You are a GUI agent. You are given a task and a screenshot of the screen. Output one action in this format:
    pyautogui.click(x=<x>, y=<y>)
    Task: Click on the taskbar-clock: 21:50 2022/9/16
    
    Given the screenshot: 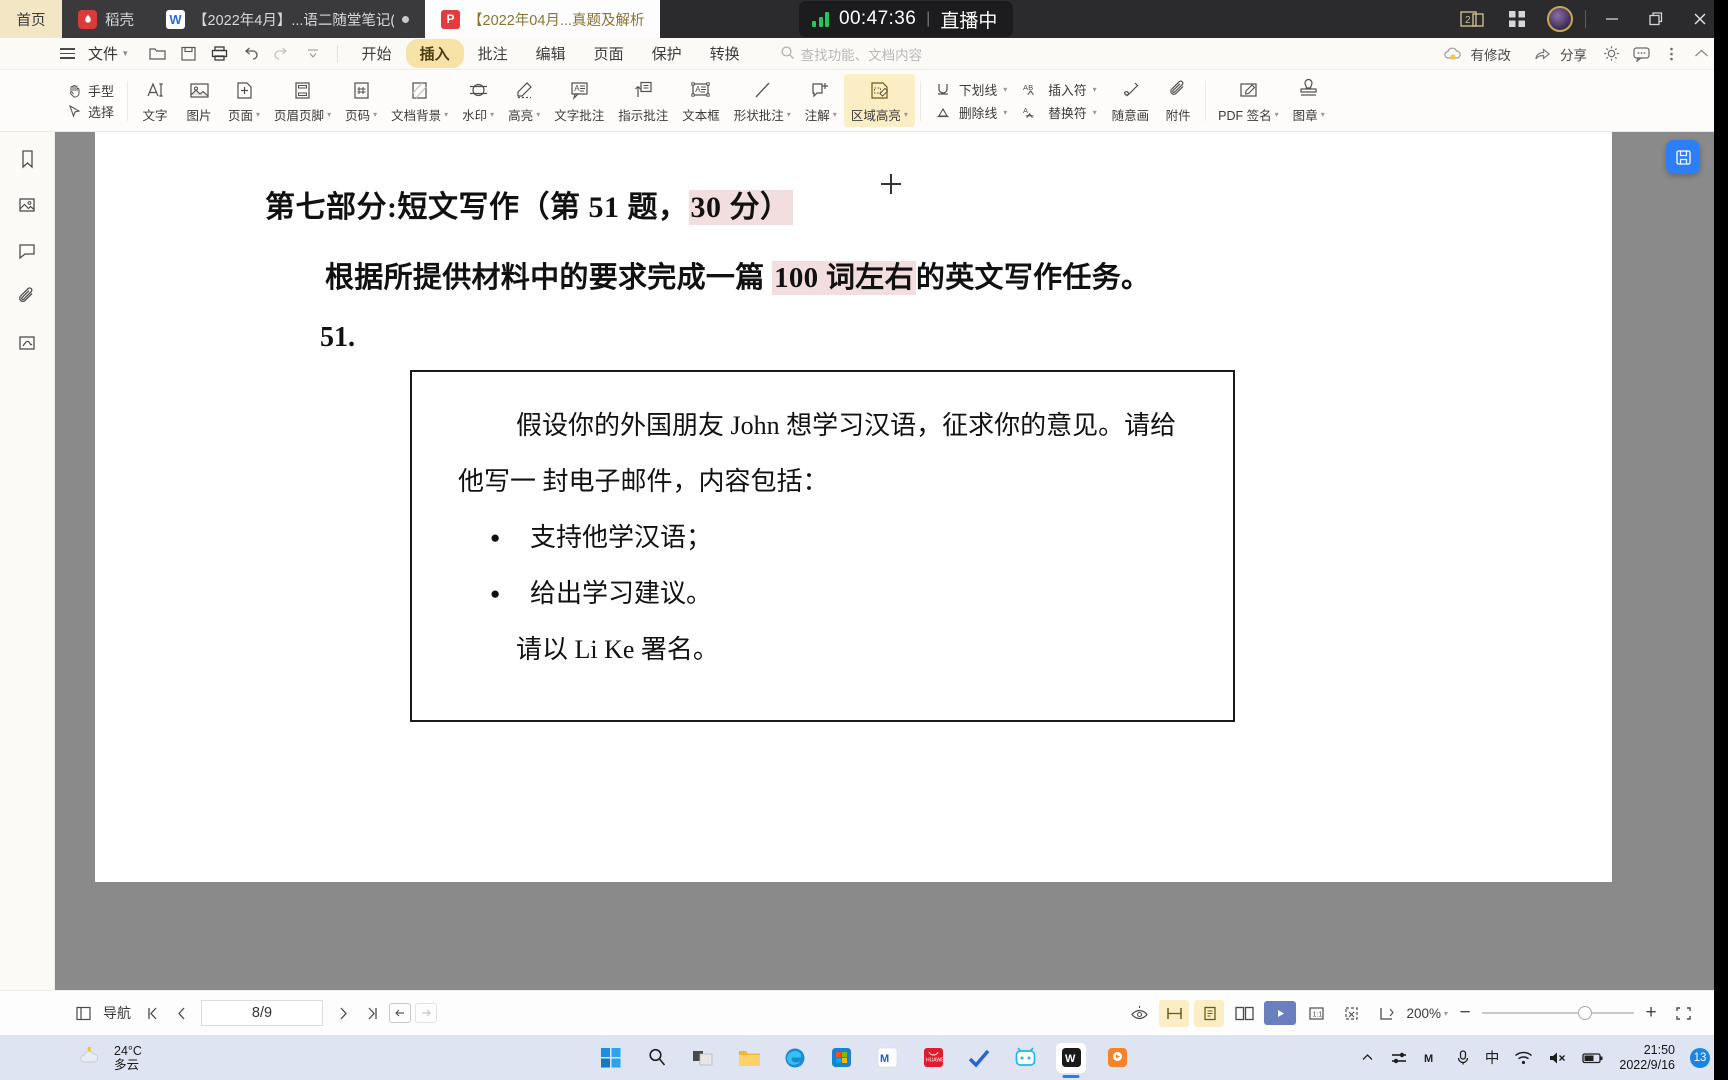 What is the action you would take?
    pyautogui.click(x=1647, y=1058)
    